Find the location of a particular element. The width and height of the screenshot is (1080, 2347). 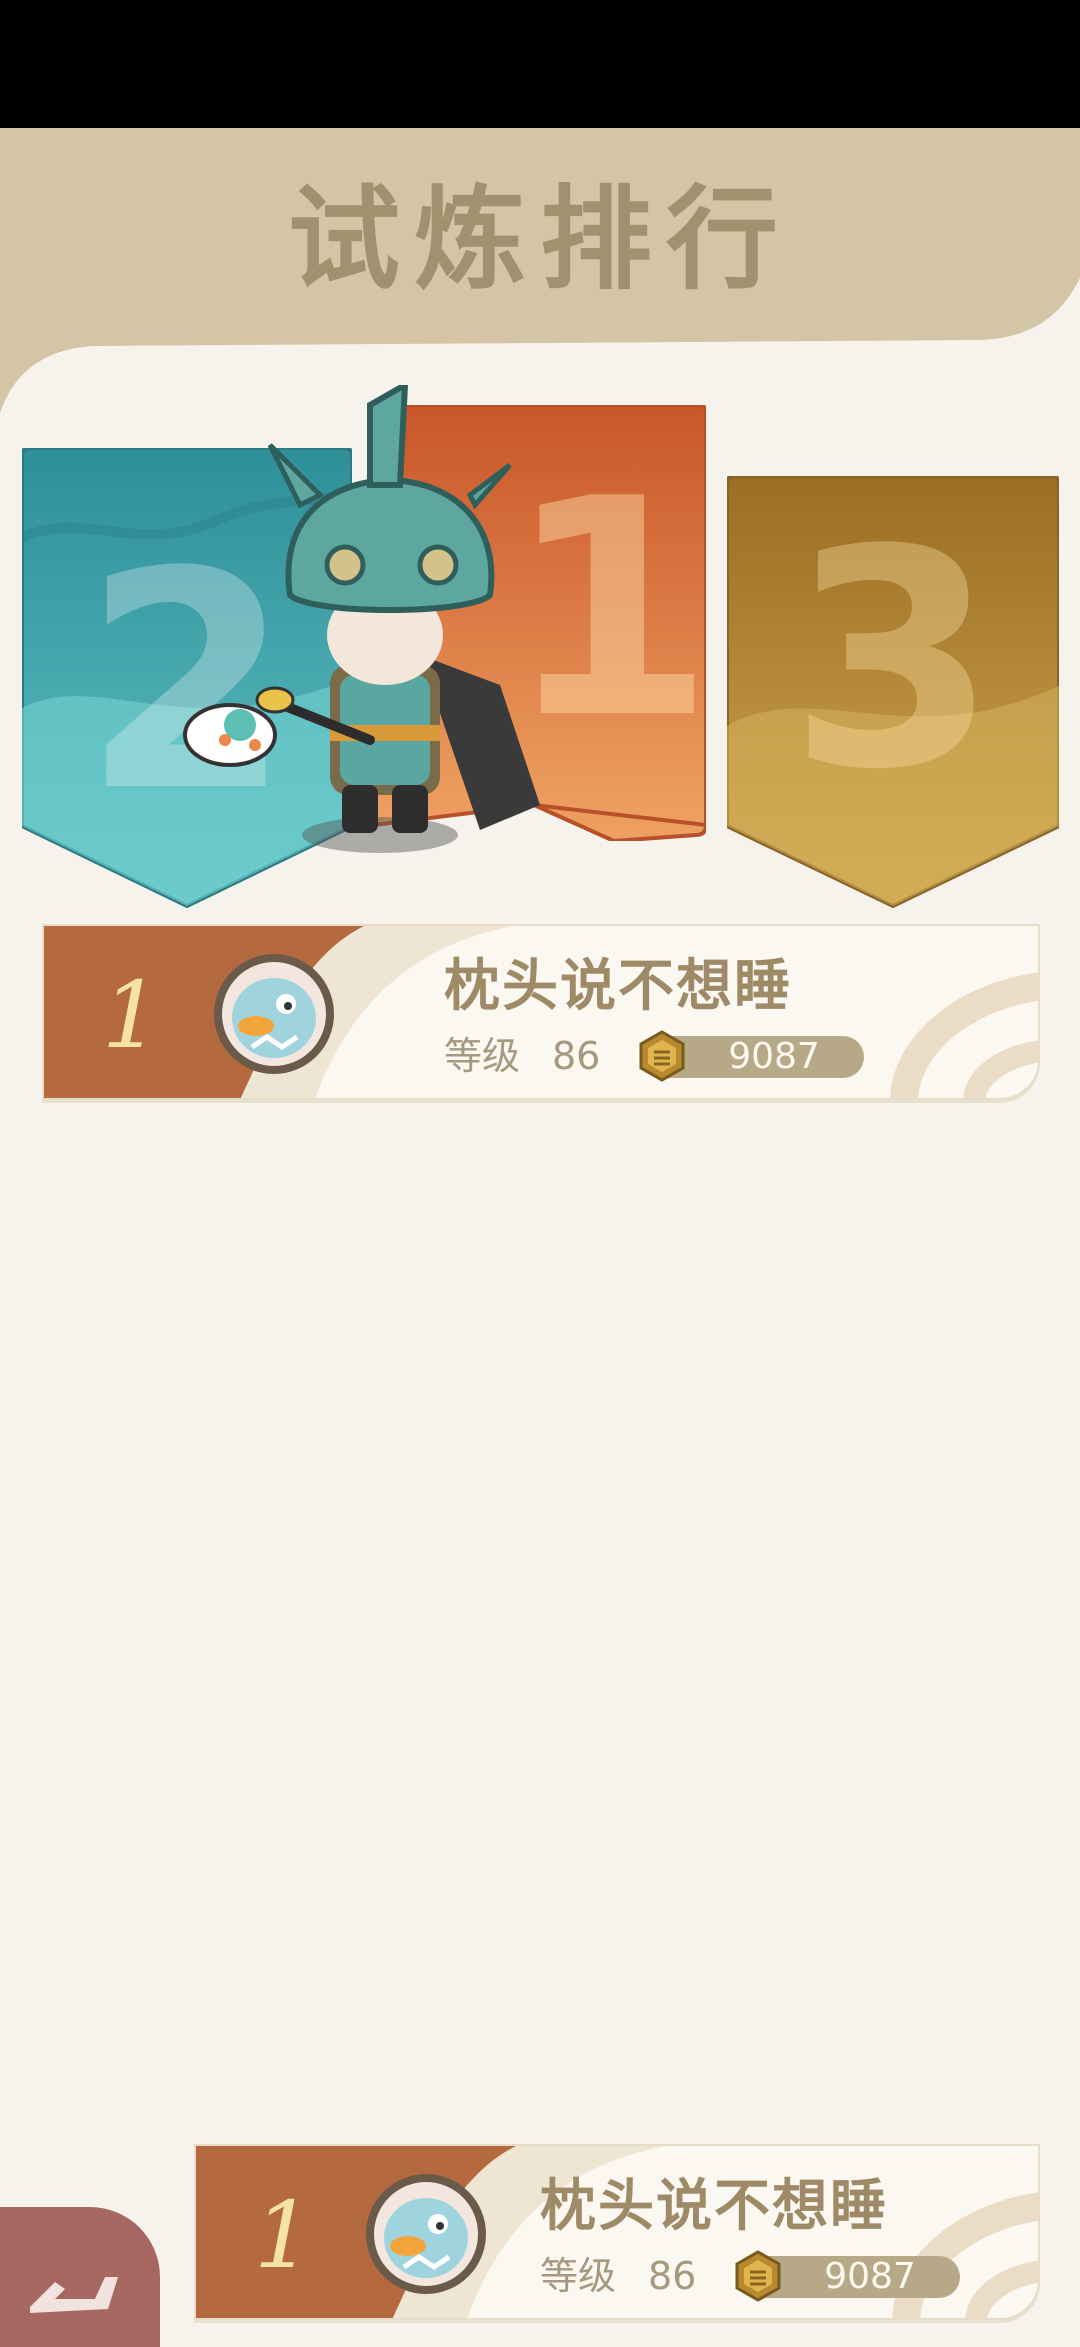

back-arrow-icon is located at coordinates (74, 2295).